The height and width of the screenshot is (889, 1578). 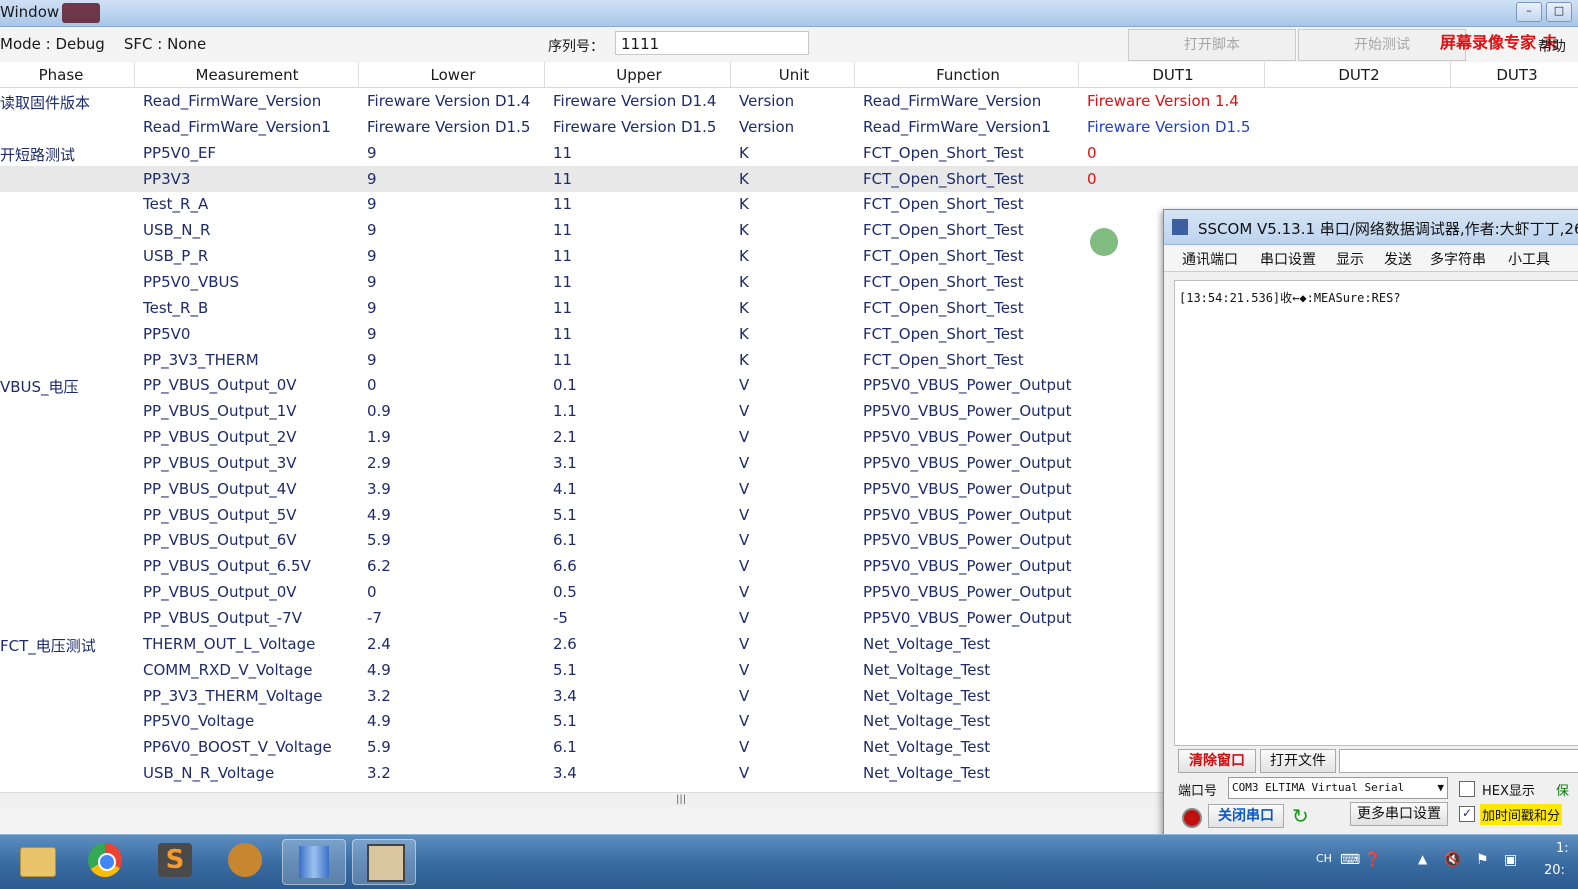 What do you see at coordinates (712, 43) in the screenshot?
I see `serial-input: 1111` at bounding box center [712, 43].